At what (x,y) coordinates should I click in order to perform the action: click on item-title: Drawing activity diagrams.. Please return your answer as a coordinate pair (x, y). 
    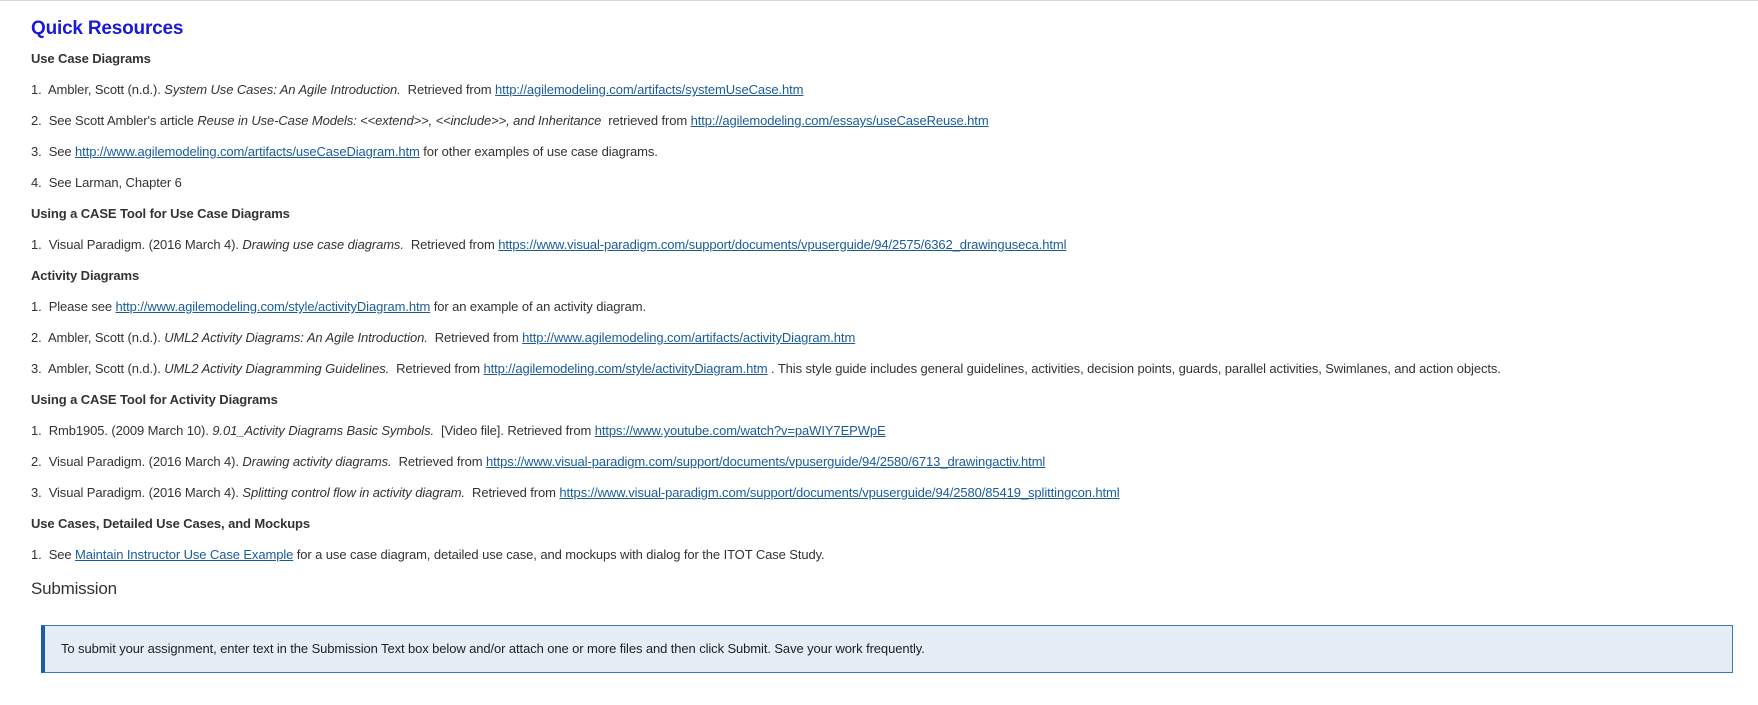
    Looking at the image, I should click on (317, 461).